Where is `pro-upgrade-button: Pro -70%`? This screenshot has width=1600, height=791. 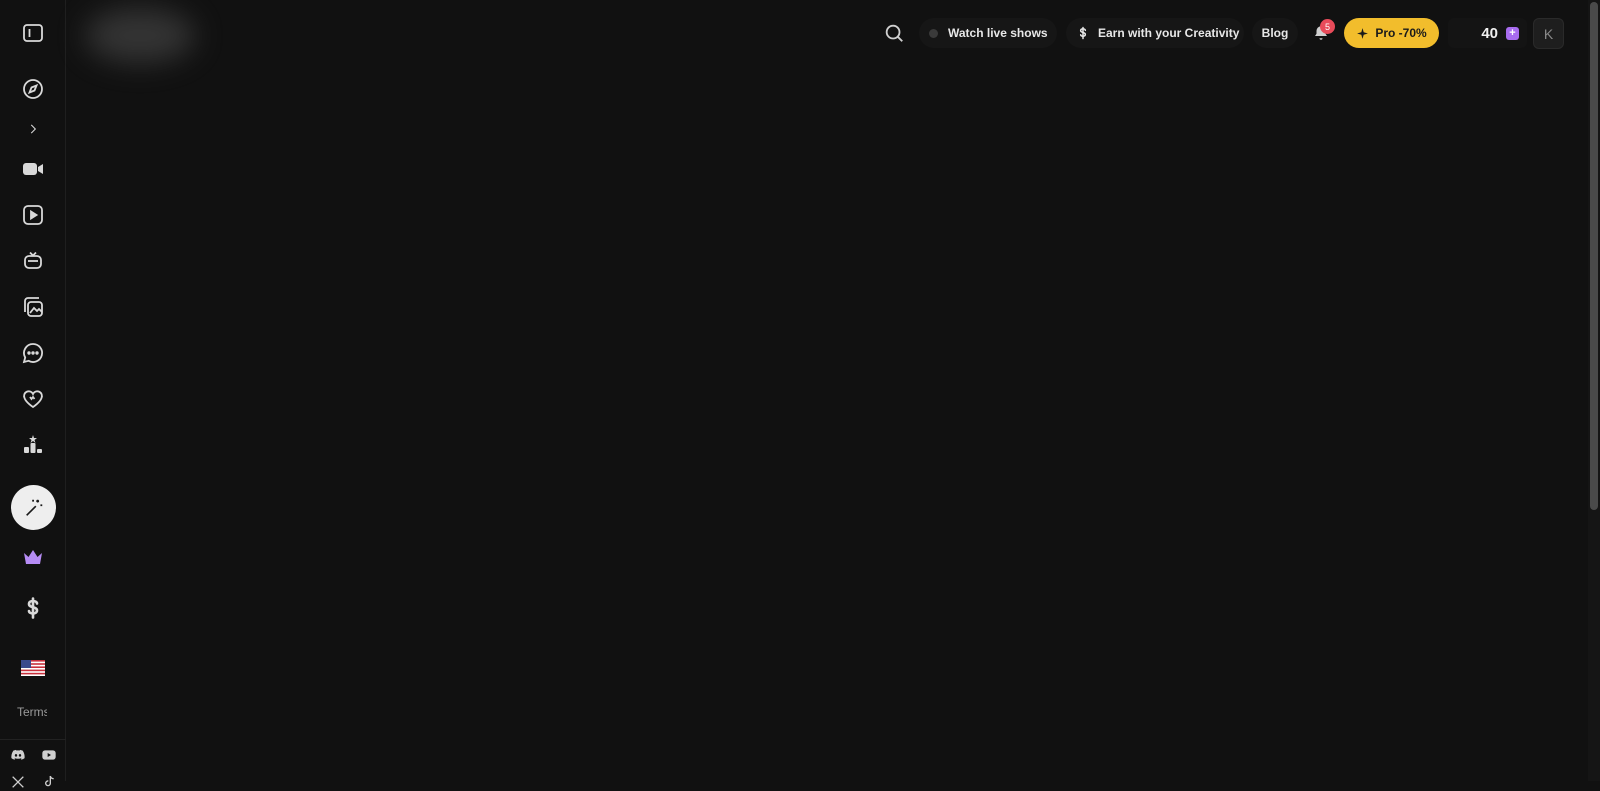
pro-upgrade-button: Pro -70% is located at coordinates (1391, 33).